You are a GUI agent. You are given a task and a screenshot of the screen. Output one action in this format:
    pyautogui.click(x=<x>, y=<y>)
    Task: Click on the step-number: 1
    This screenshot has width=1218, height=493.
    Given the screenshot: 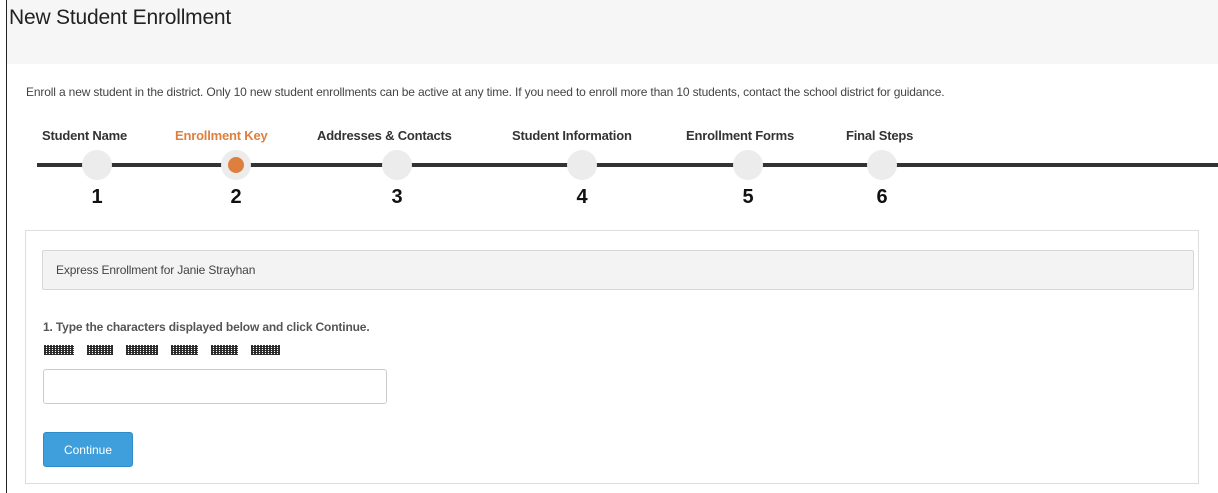 What is the action you would take?
    pyautogui.click(x=97, y=197)
    